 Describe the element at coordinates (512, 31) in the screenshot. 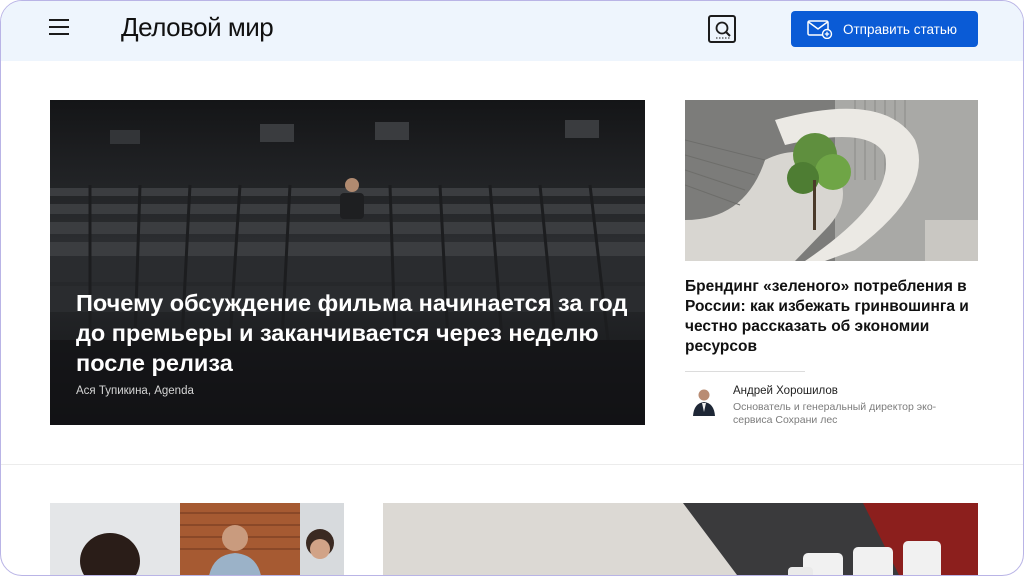

I see `site-header: Деловой мир Отправить статью` at that location.